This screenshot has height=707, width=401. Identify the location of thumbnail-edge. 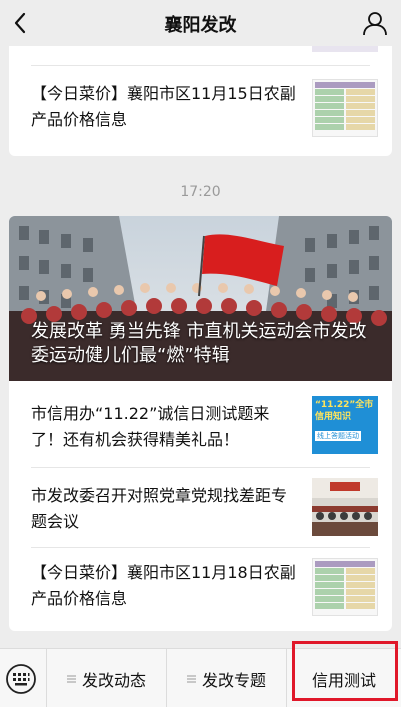
(345, 49).